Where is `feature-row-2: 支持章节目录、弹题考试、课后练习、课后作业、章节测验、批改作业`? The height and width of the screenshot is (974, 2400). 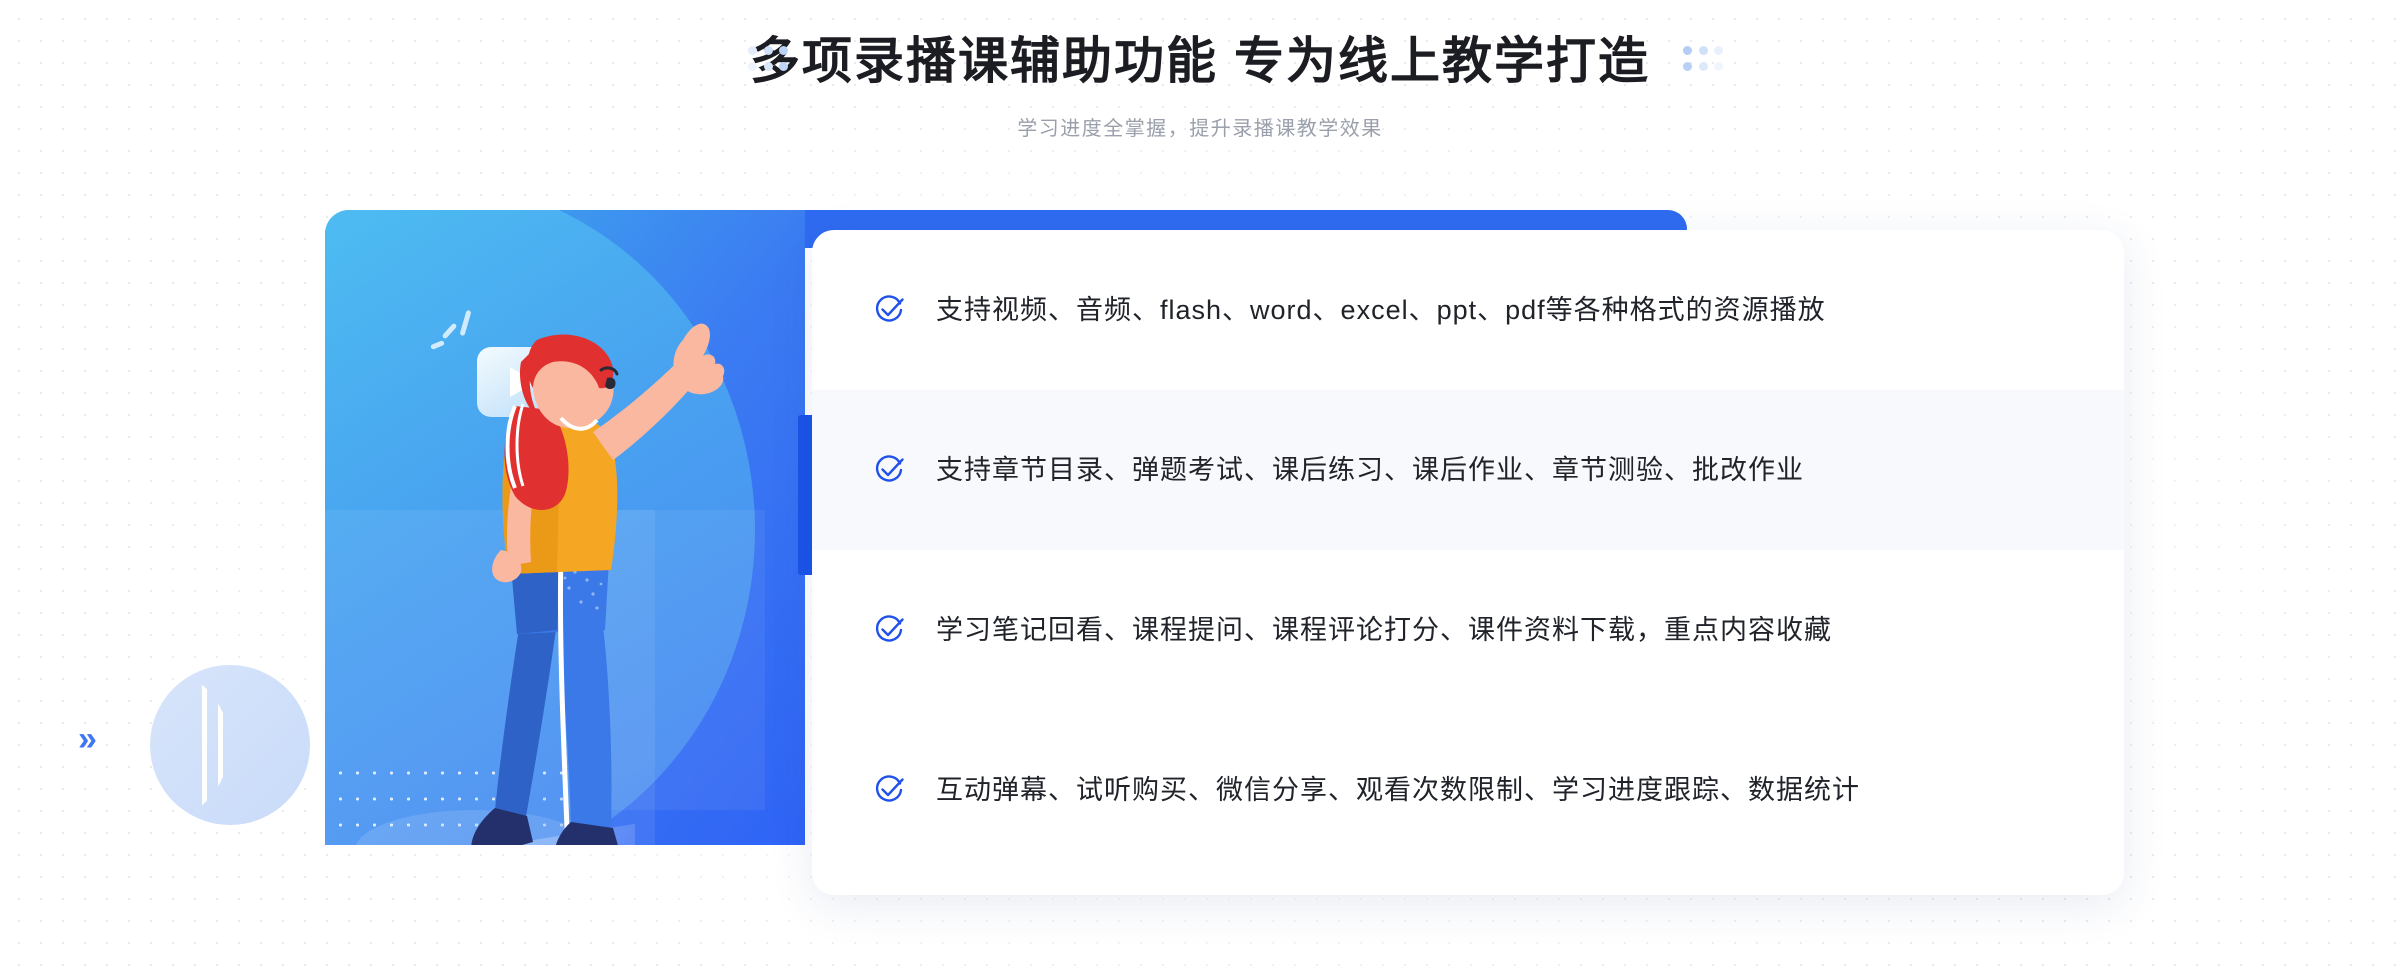 feature-row-2: 支持章节目录、弹题考试、课后练习、课后作业、章节测验、批改作业 is located at coordinates (1468, 470).